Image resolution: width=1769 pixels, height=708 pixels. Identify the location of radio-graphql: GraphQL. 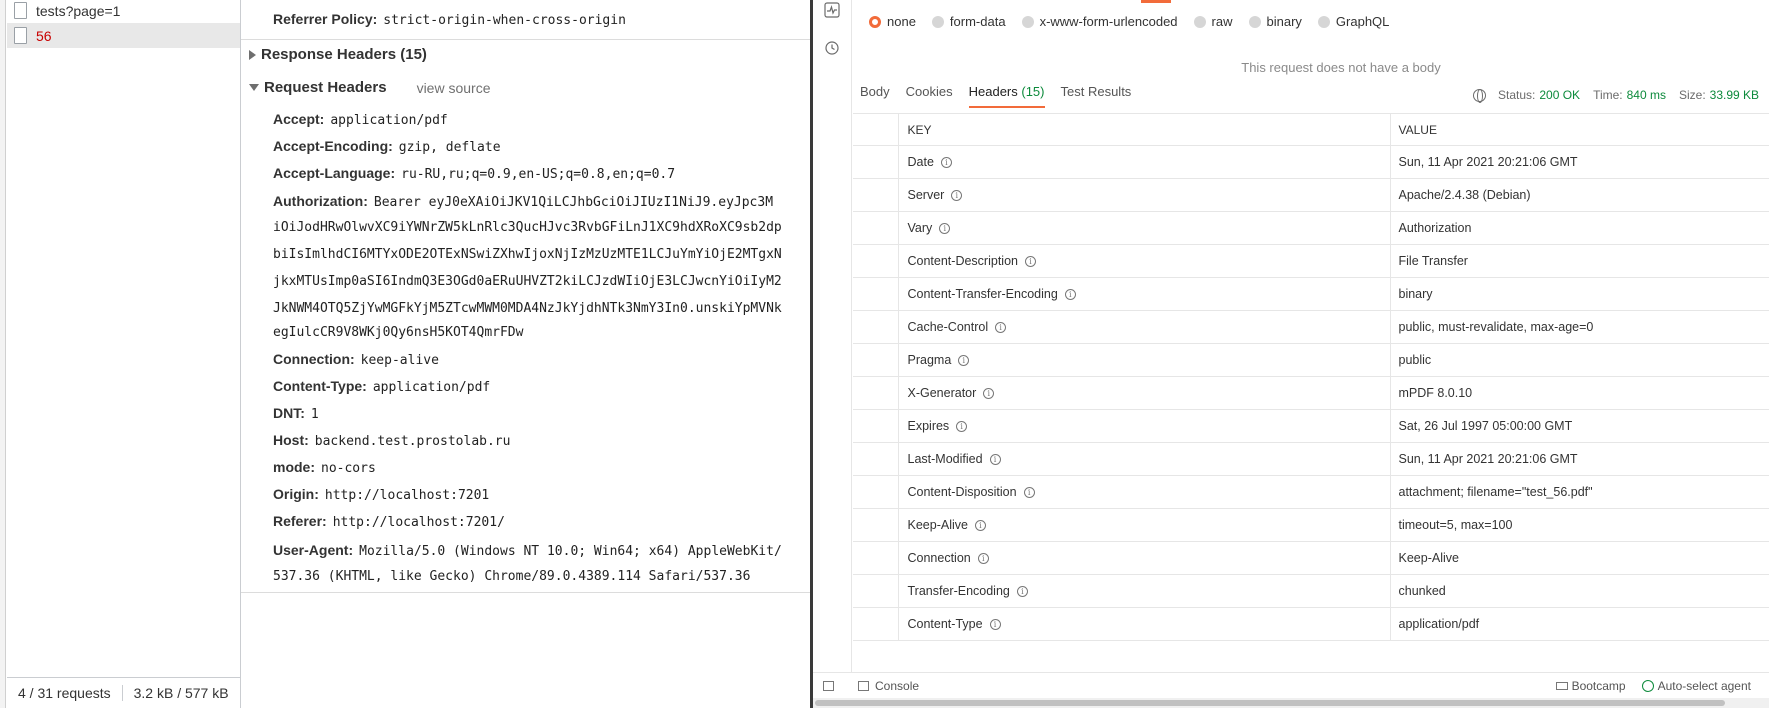
(1353, 21).